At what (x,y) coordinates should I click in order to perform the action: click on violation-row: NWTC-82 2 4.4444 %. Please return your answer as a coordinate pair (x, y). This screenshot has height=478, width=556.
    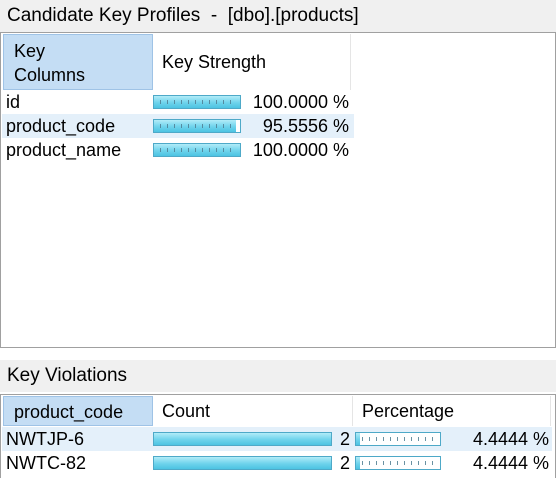
    Looking at the image, I should click on (277, 463).